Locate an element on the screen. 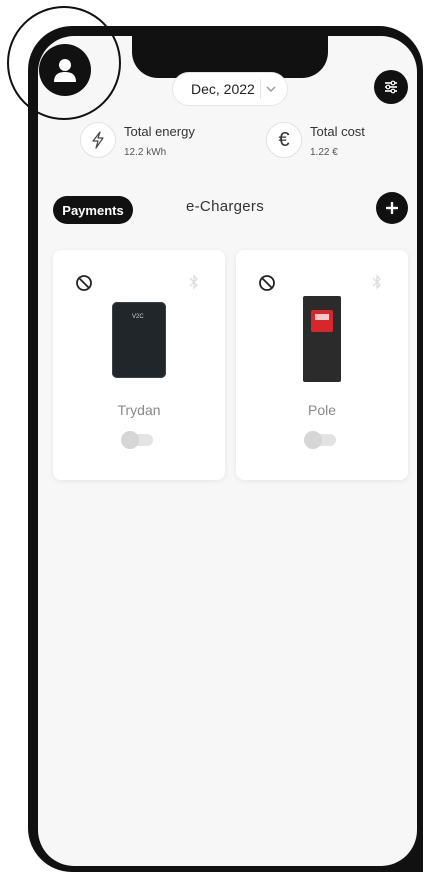 Image resolution: width=427 pixels, height=872 pixels. add-charger-button is located at coordinates (392, 208).